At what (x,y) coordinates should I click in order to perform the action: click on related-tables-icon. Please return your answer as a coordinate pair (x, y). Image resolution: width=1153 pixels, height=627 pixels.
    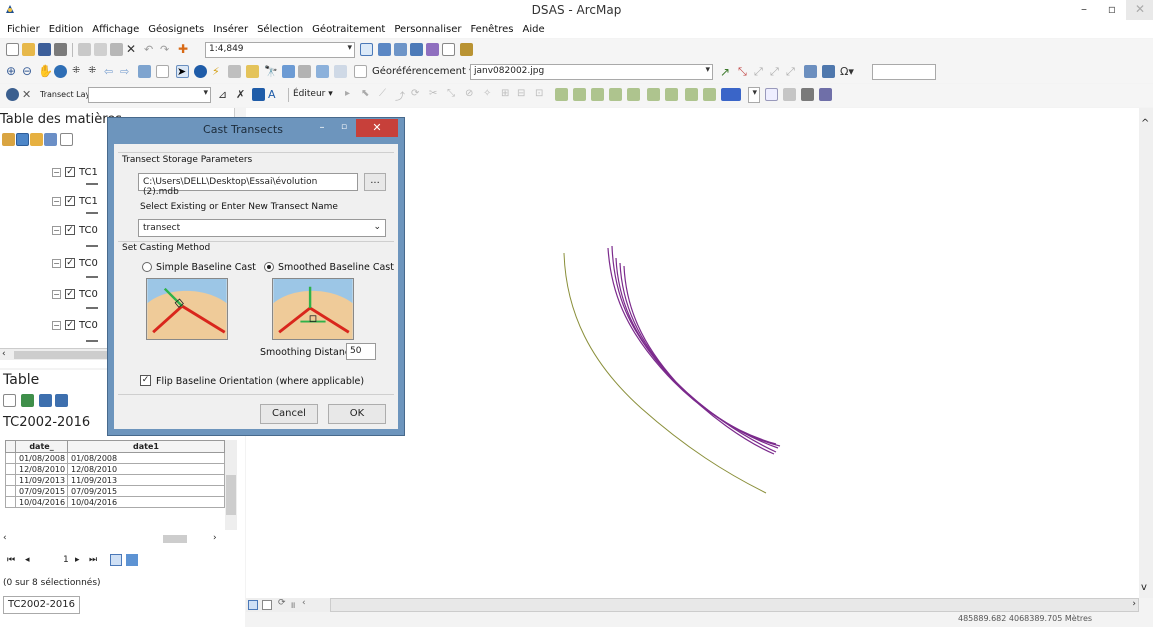
    Looking at the image, I should click on (27, 400).